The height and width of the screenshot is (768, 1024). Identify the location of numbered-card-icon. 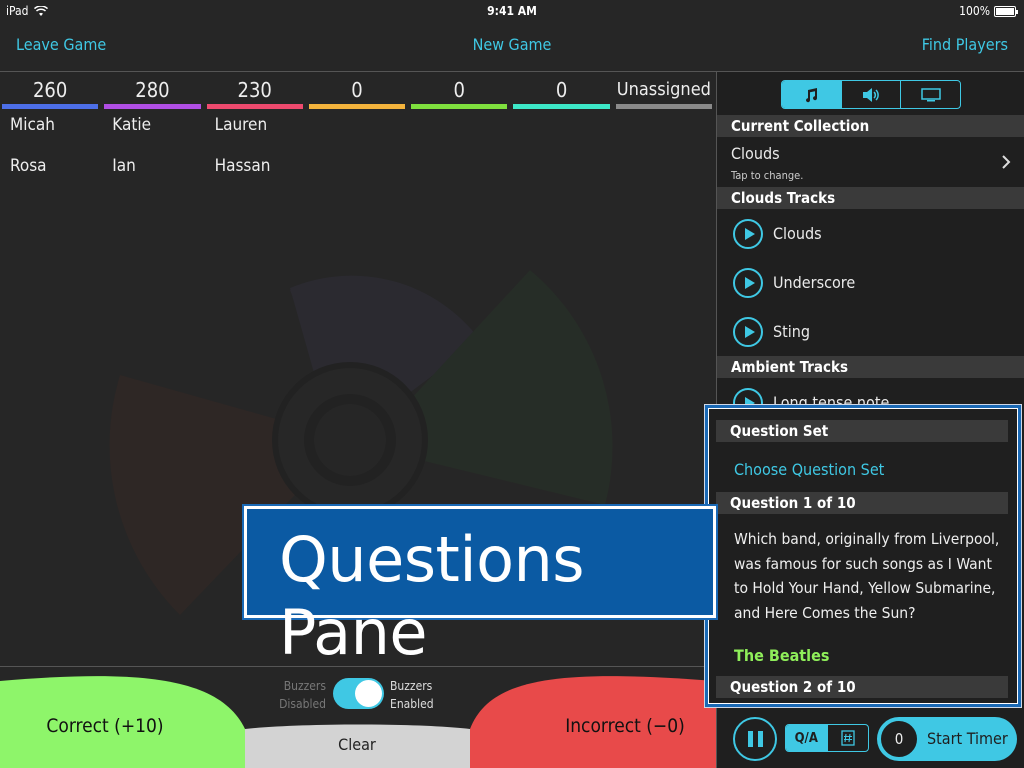
(848, 738).